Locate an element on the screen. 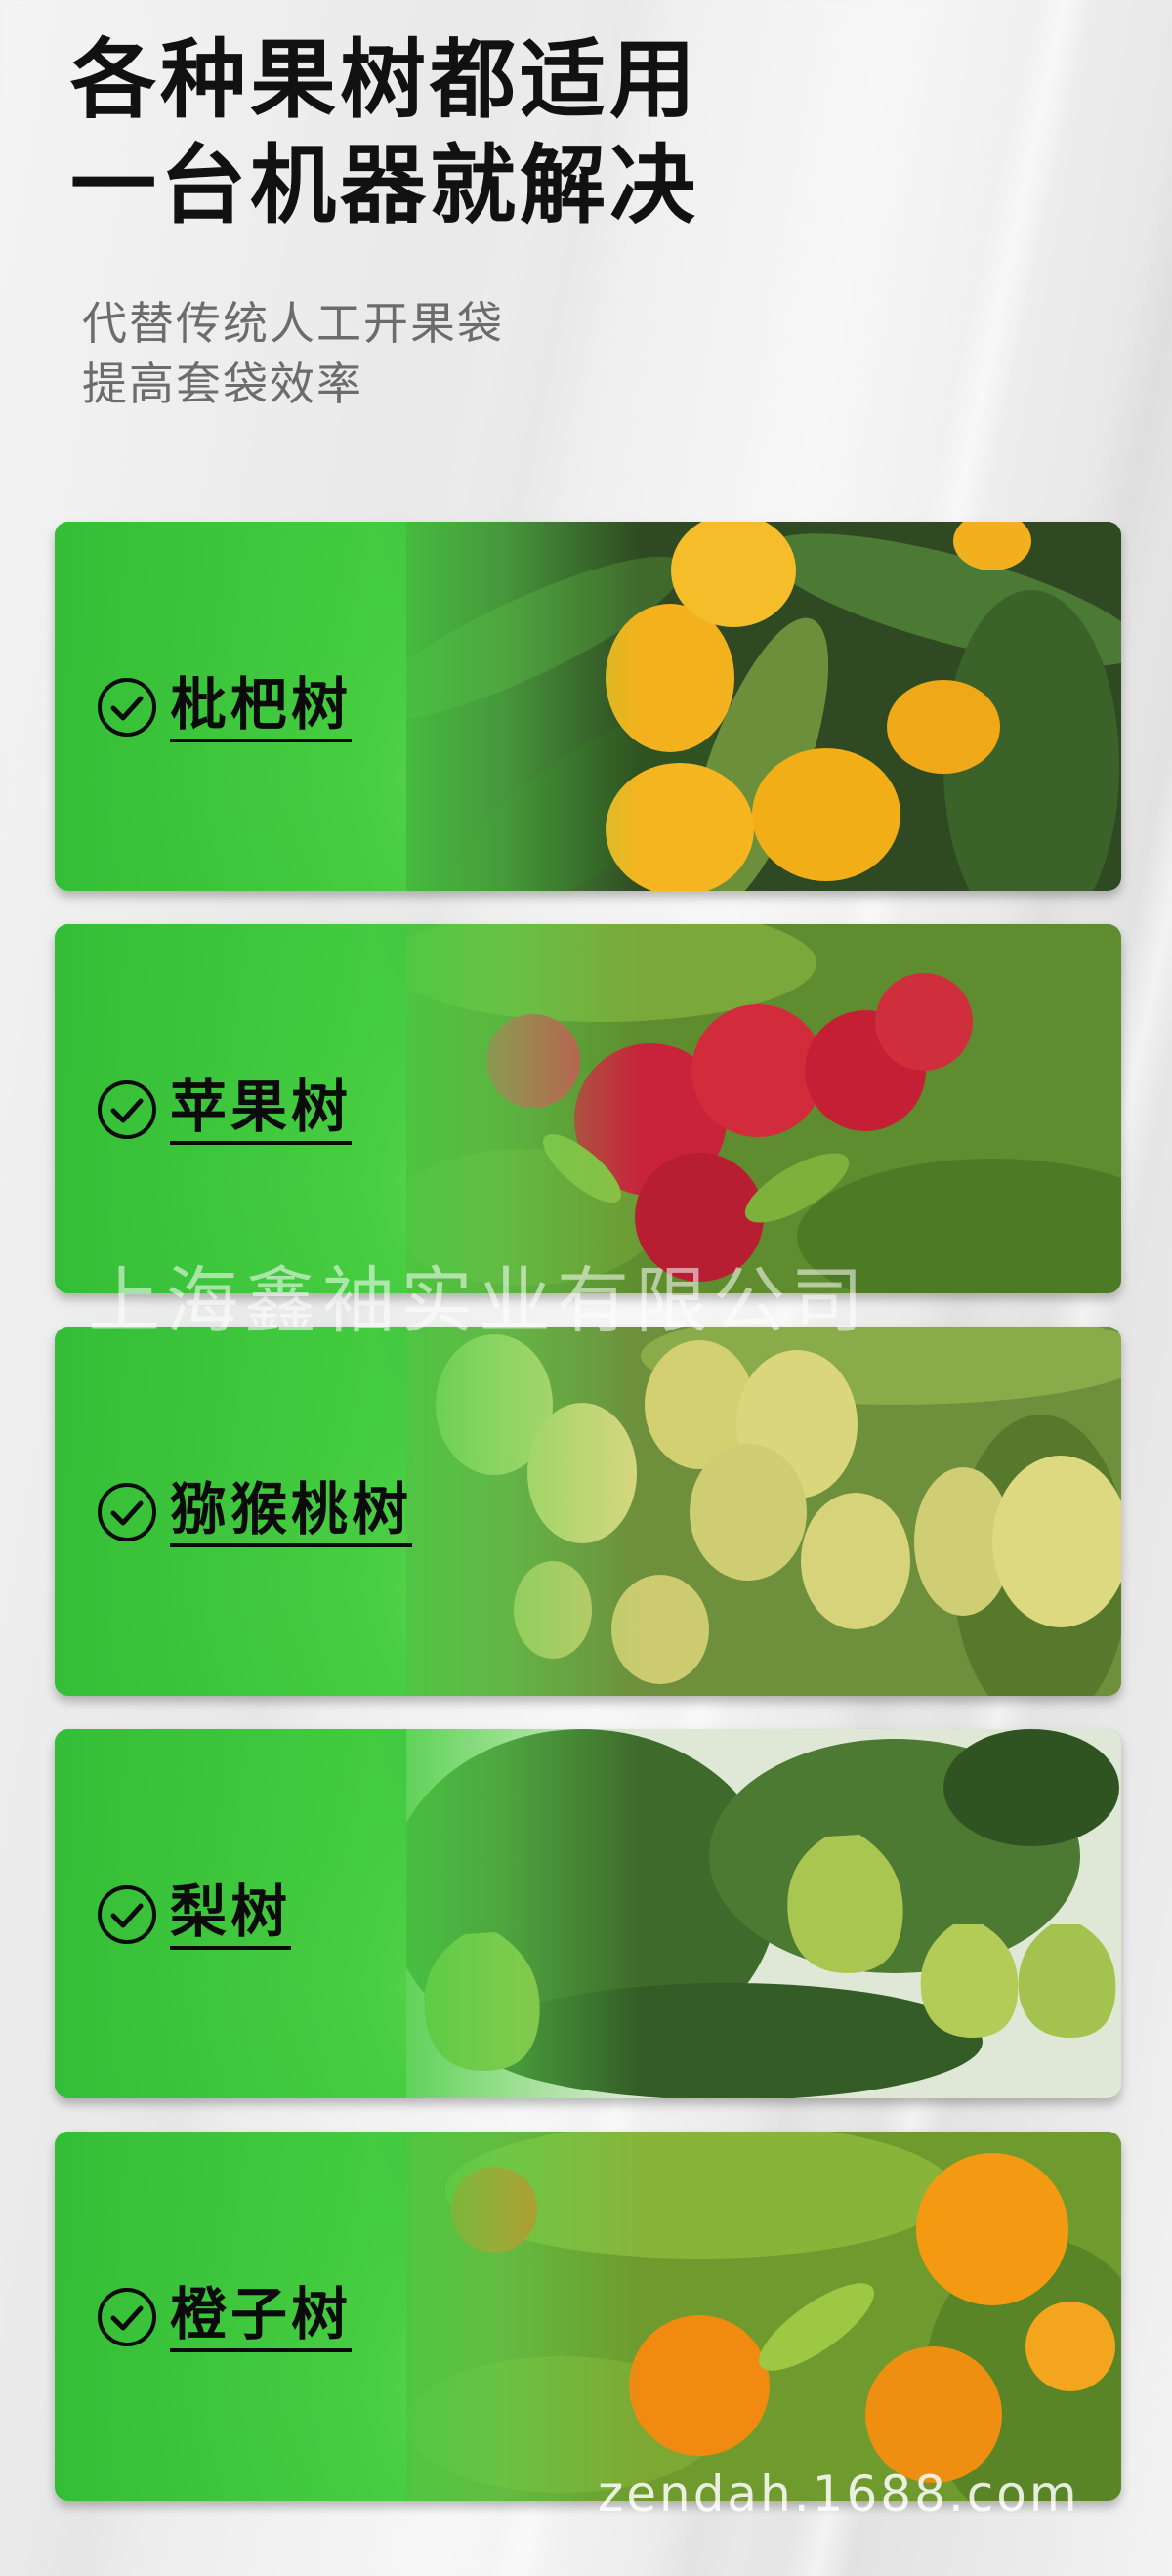 This screenshot has height=2576, width=1172. card-label-text: 橙子树 is located at coordinates (261, 2317).